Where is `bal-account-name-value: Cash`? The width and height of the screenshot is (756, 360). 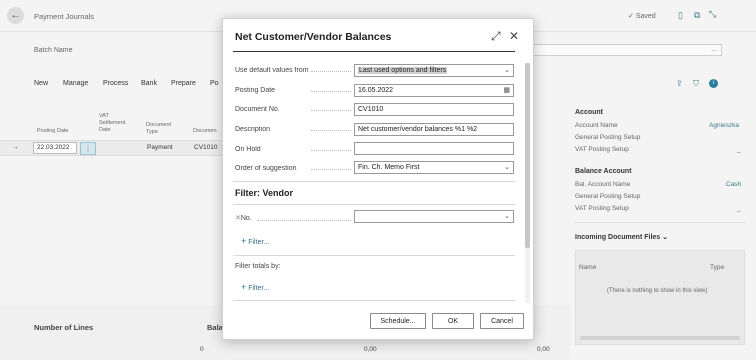
bal-account-name-value: Cash is located at coordinates (733, 184).